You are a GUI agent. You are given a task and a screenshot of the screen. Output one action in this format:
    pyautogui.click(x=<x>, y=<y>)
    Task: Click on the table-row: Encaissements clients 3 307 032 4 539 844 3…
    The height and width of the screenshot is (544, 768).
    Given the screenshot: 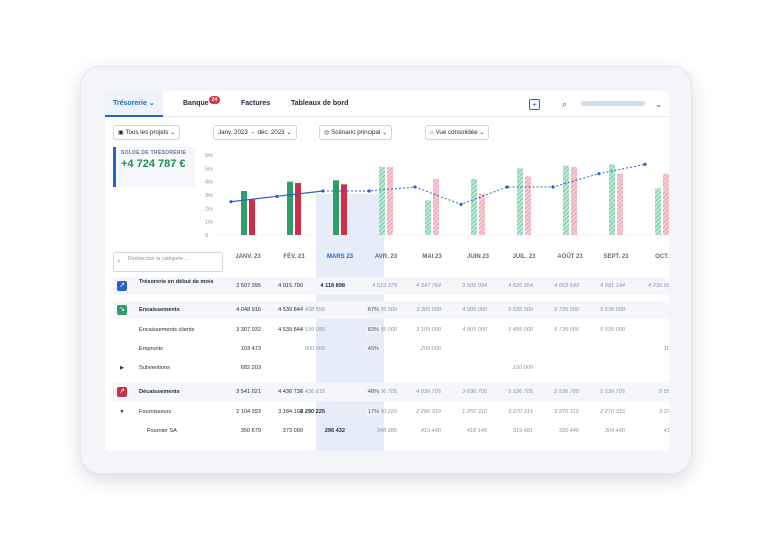 What is the action you would take?
    pyautogui.click(x=391, y=330)
    